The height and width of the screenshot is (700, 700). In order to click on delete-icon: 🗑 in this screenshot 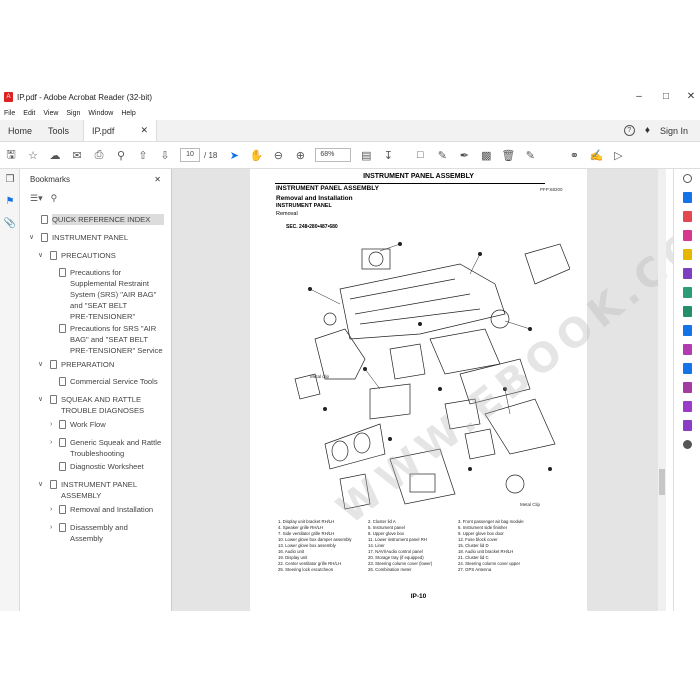, I will do `click(508, 155)`.